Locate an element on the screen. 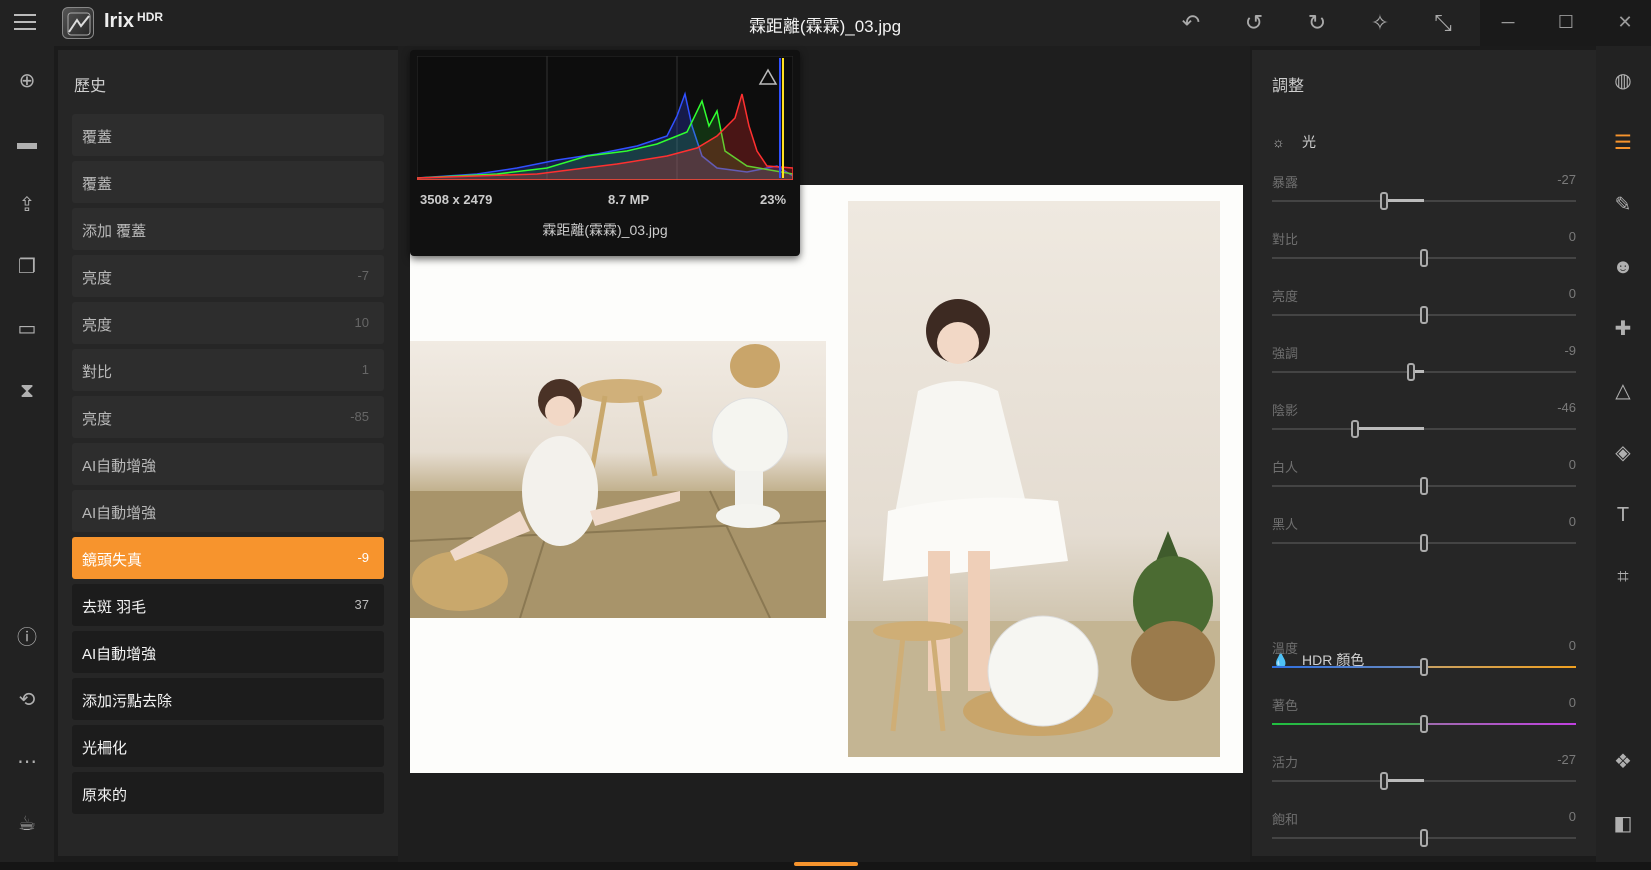  slider-light-1: 對比 0 is located at coordinates (1424, 249).